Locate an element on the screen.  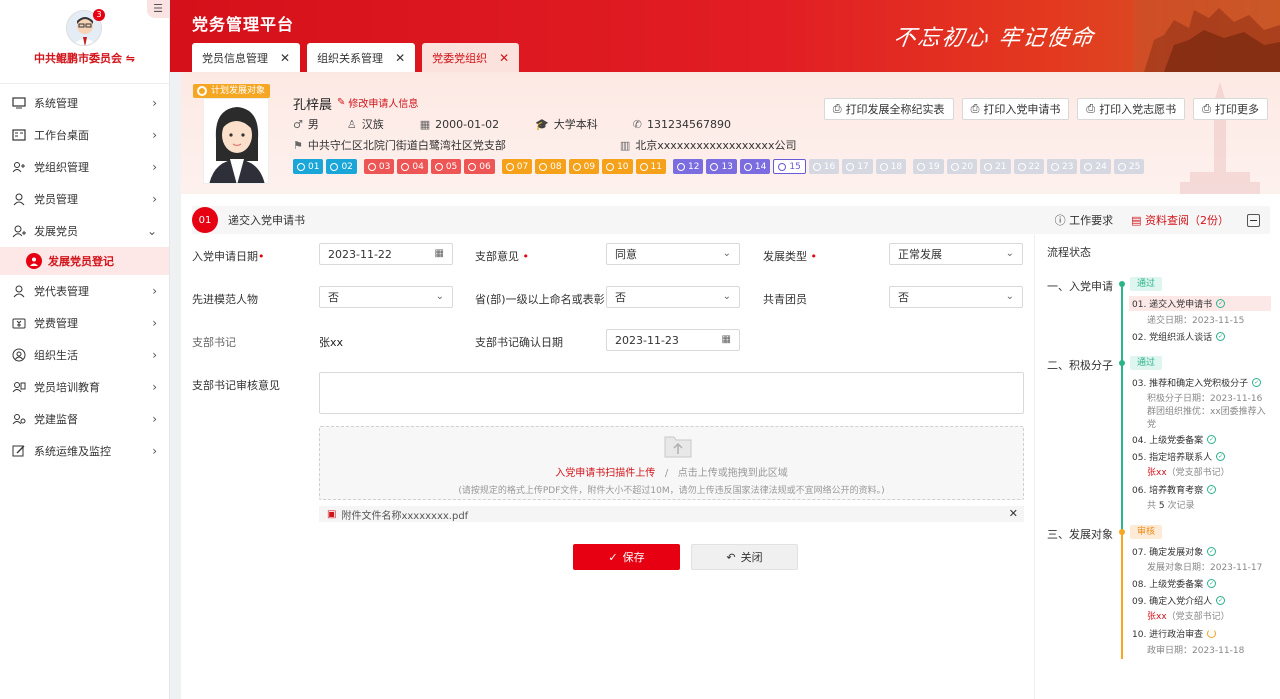
flow-step-current: 01. 递交入党申请书 ✓ is located at coordinates (1200, 303).